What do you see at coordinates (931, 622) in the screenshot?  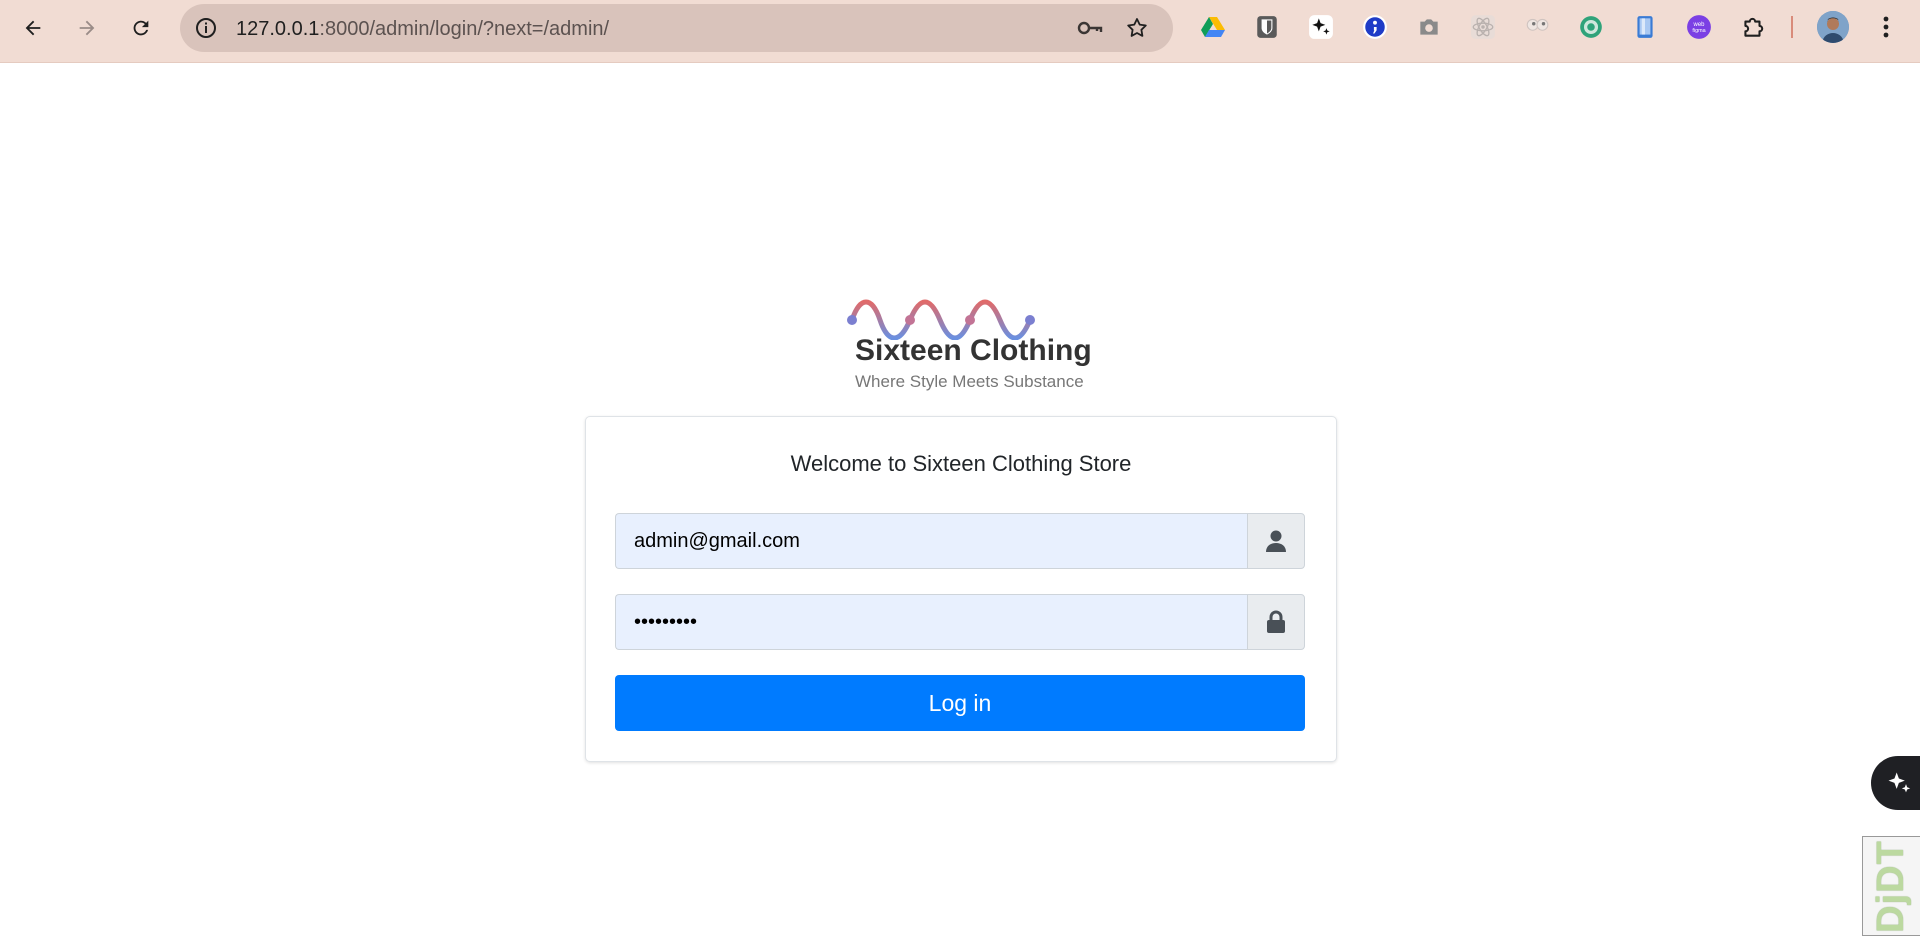 I see `password-input` at bounding box center [931, 622].